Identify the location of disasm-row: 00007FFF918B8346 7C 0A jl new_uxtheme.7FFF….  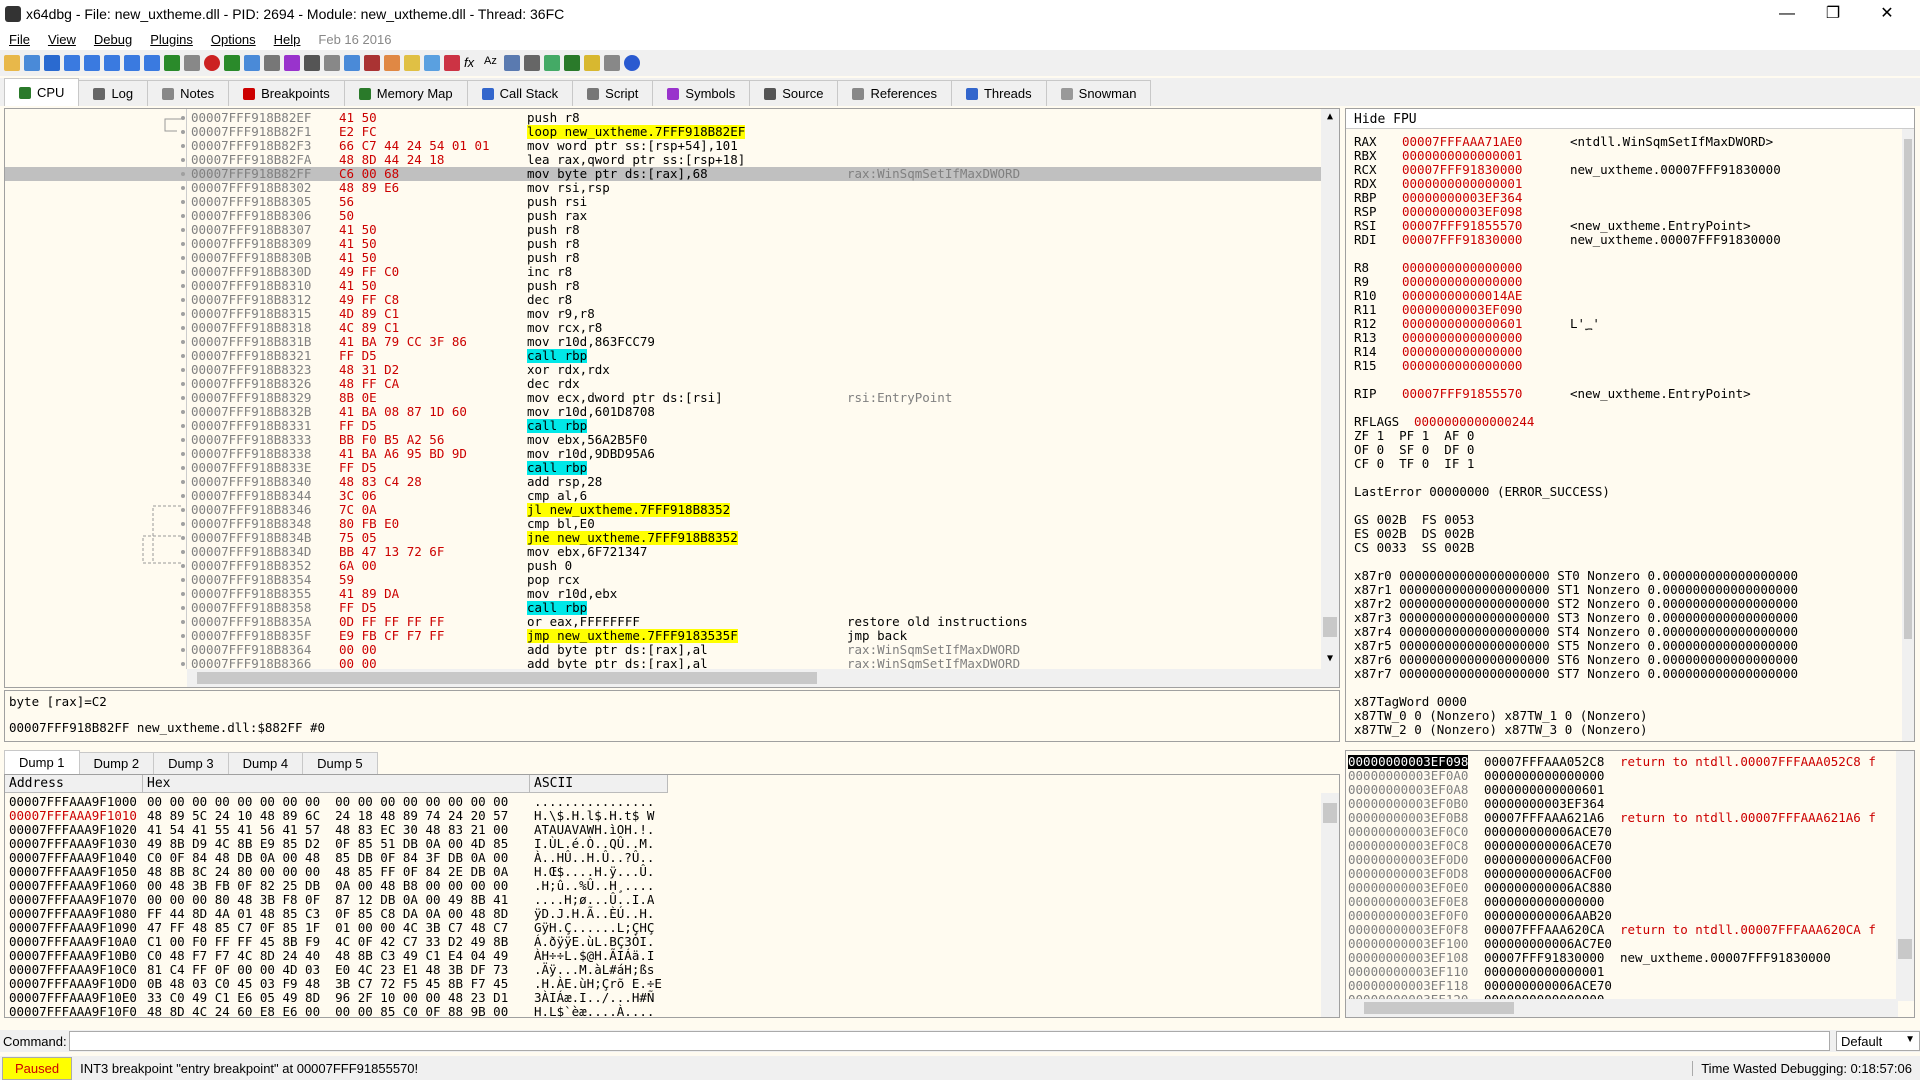
(663, 510).